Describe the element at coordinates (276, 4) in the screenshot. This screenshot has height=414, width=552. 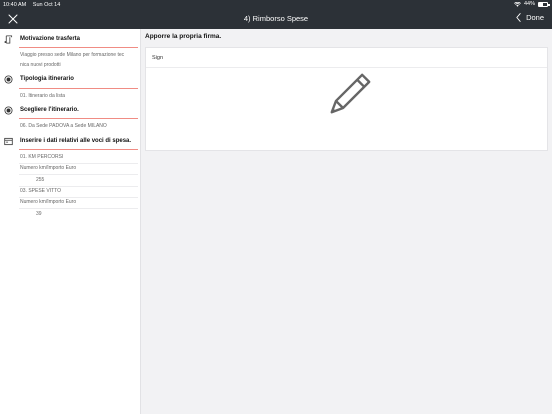
I see `status-bar: 10:40 AM Sun Oct 14 44%` at that location.